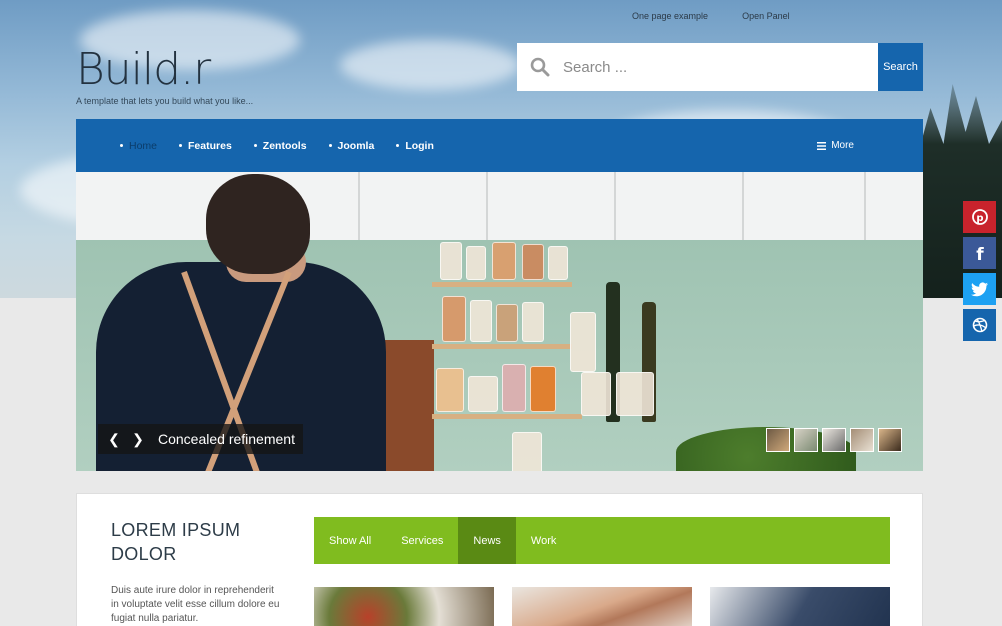  I want to click on facebook-icon: f, so click(980, 253).